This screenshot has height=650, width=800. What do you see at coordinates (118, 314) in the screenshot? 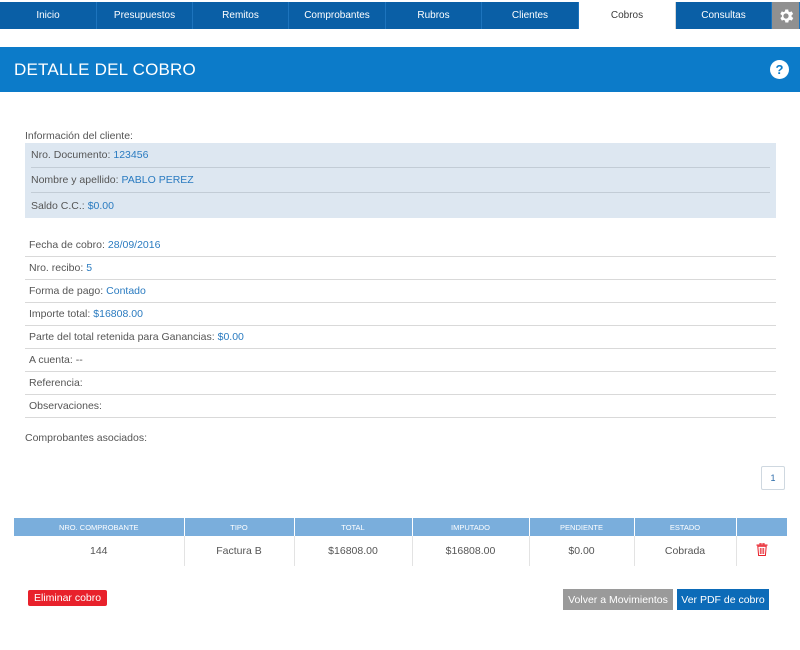
I see `detail-value: $16808.00` at bounding box center [118, 314].